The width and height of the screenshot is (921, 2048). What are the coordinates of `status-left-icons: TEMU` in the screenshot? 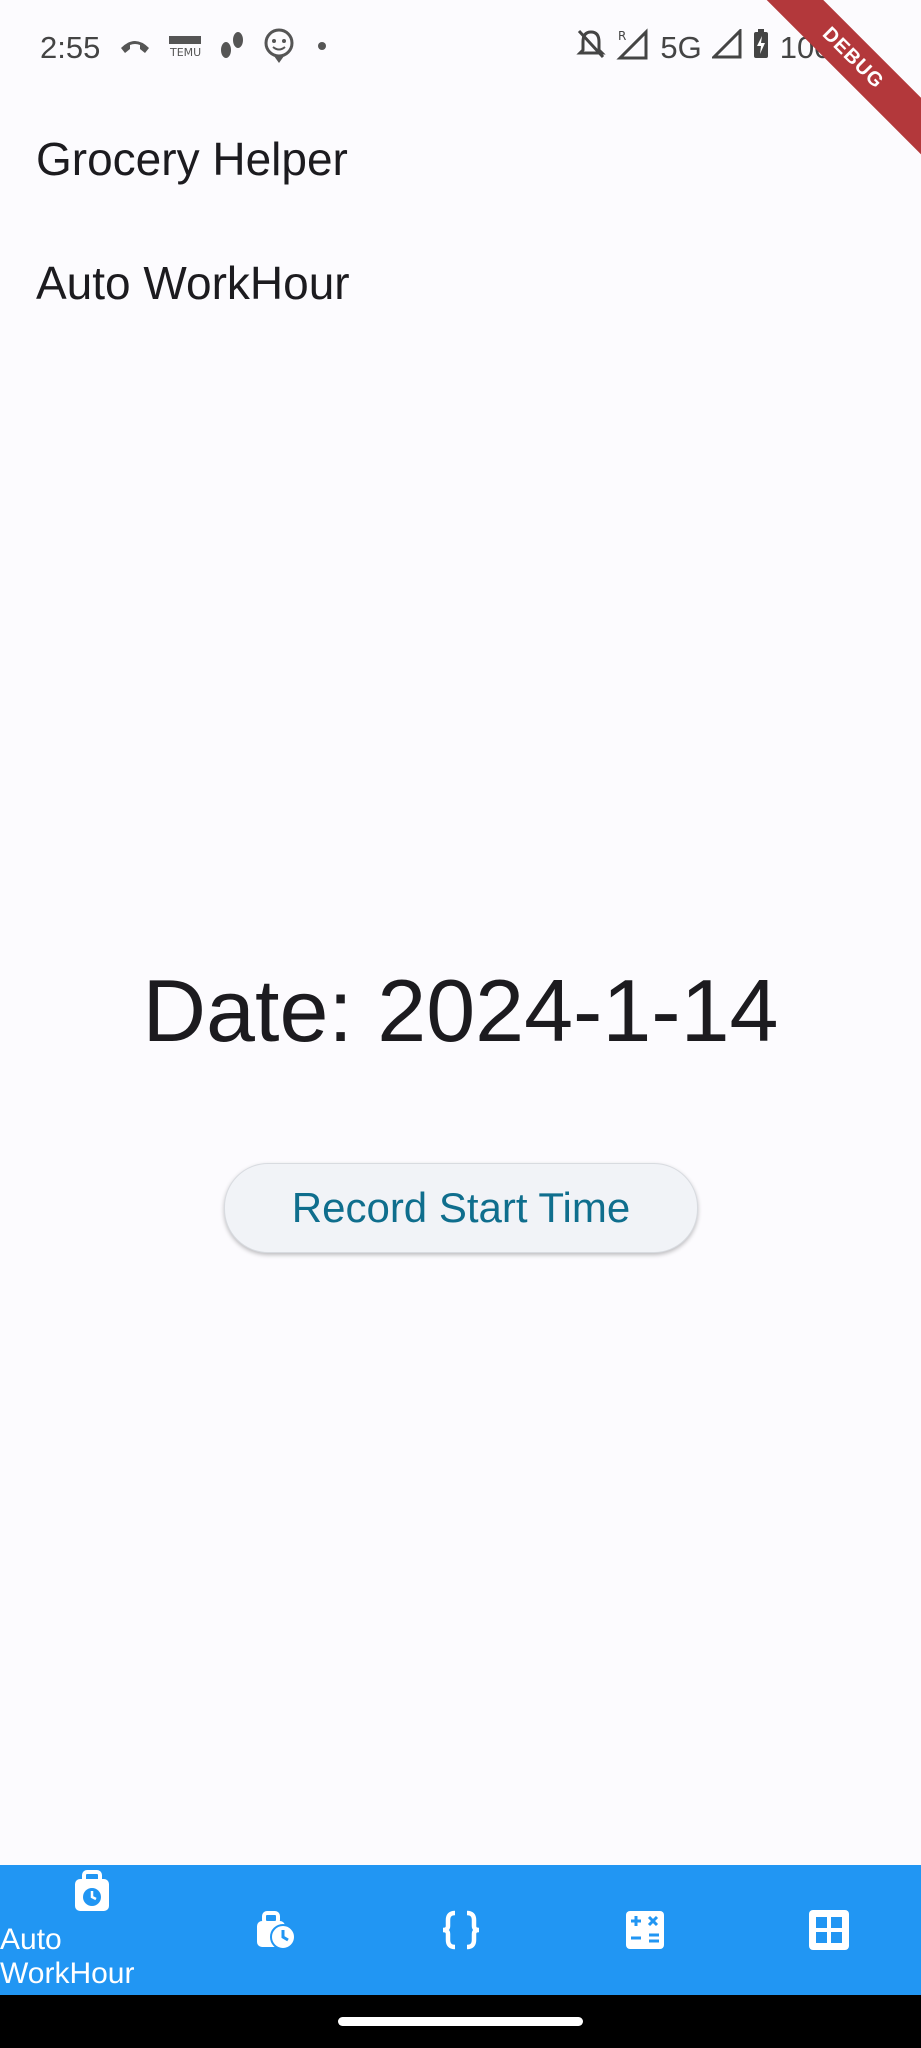 It's located at (225, 48).